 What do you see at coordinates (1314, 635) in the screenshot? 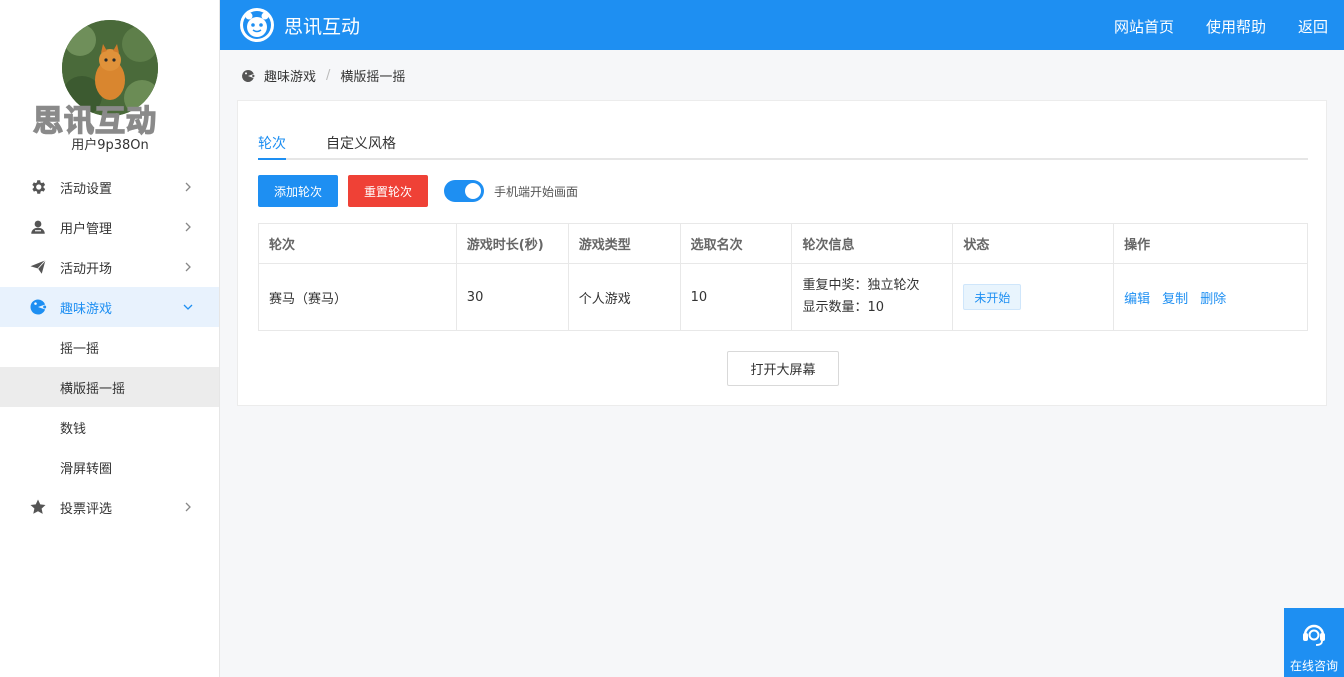
I see `headset-icon` at bounding box center [1314, 635].